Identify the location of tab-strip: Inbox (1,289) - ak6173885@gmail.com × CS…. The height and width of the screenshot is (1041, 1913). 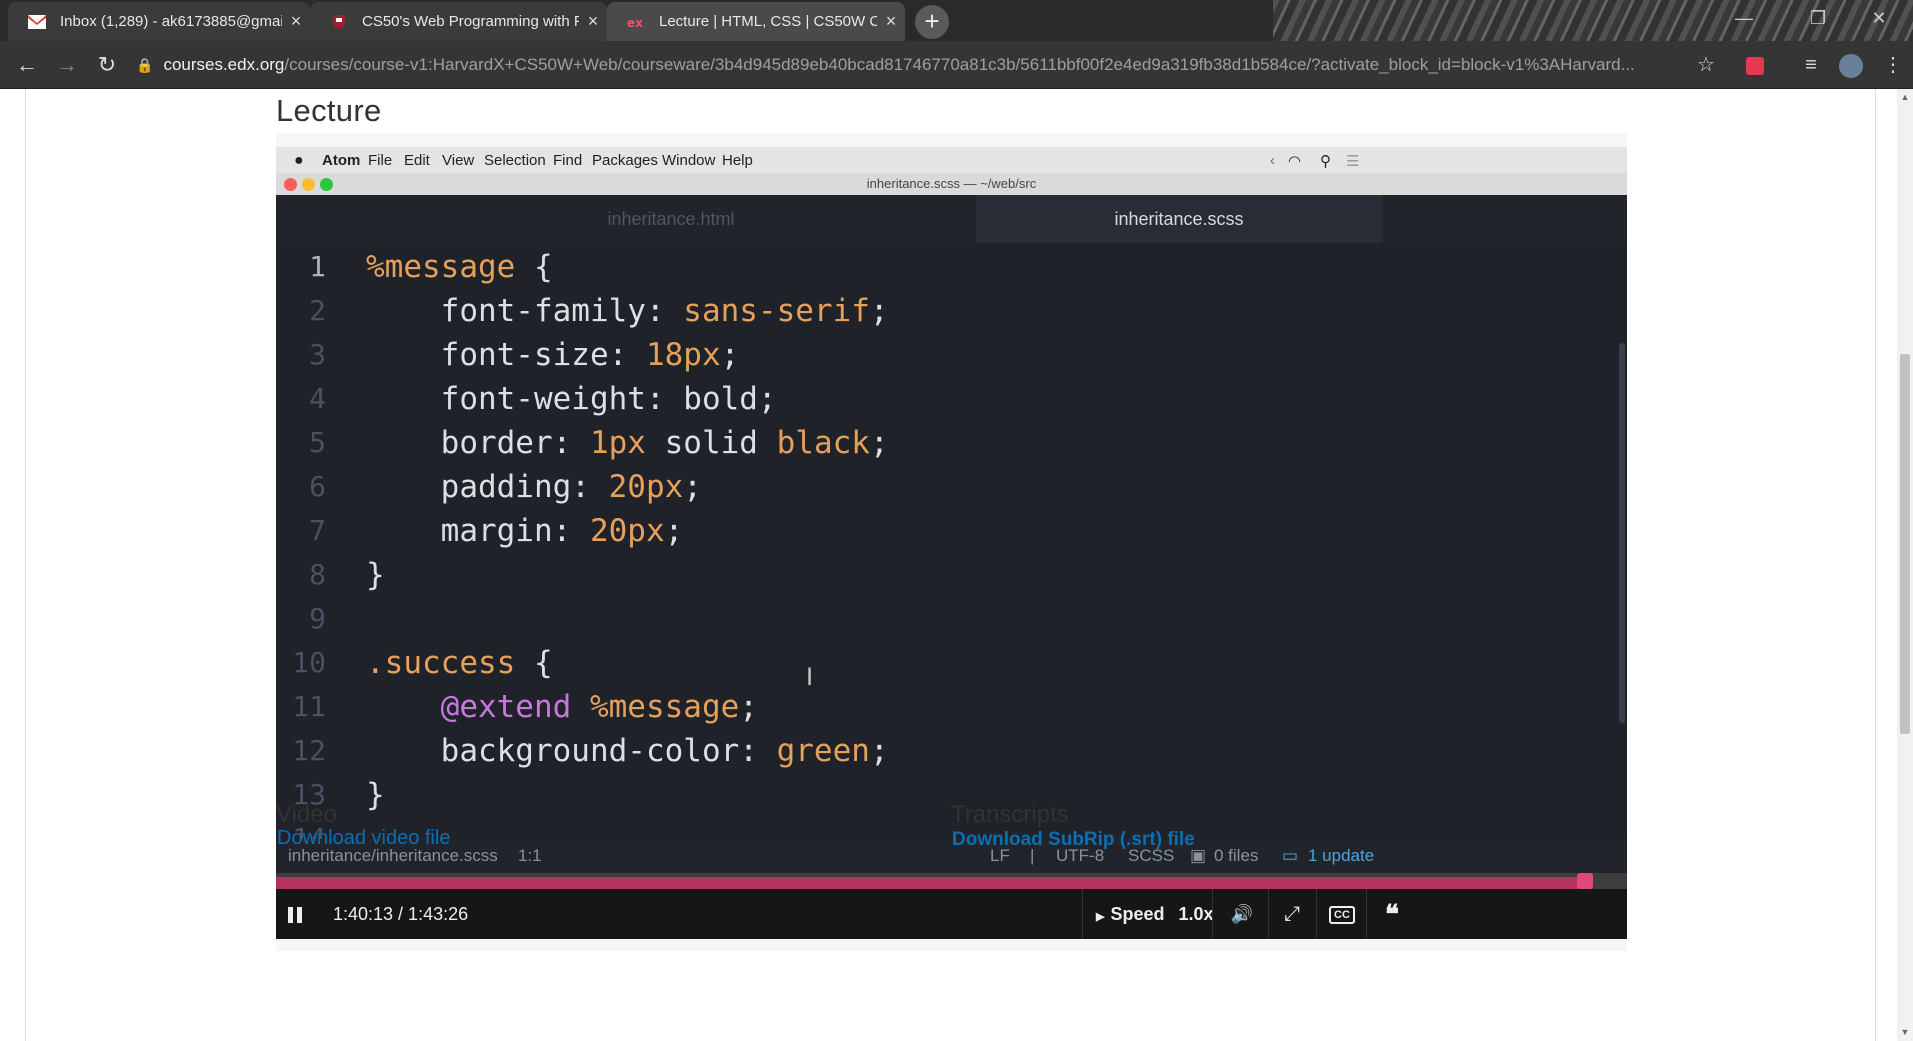
(956, 20).